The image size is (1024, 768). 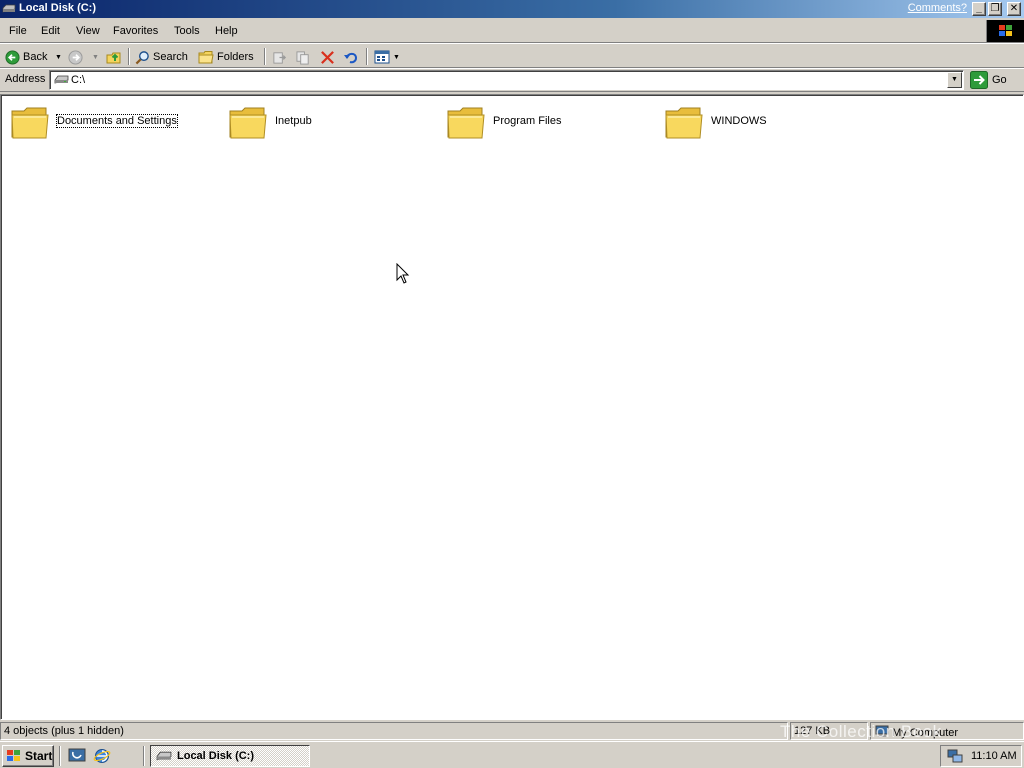 I want to click on windows-logo-throbber, so click(x=1005, y=31).